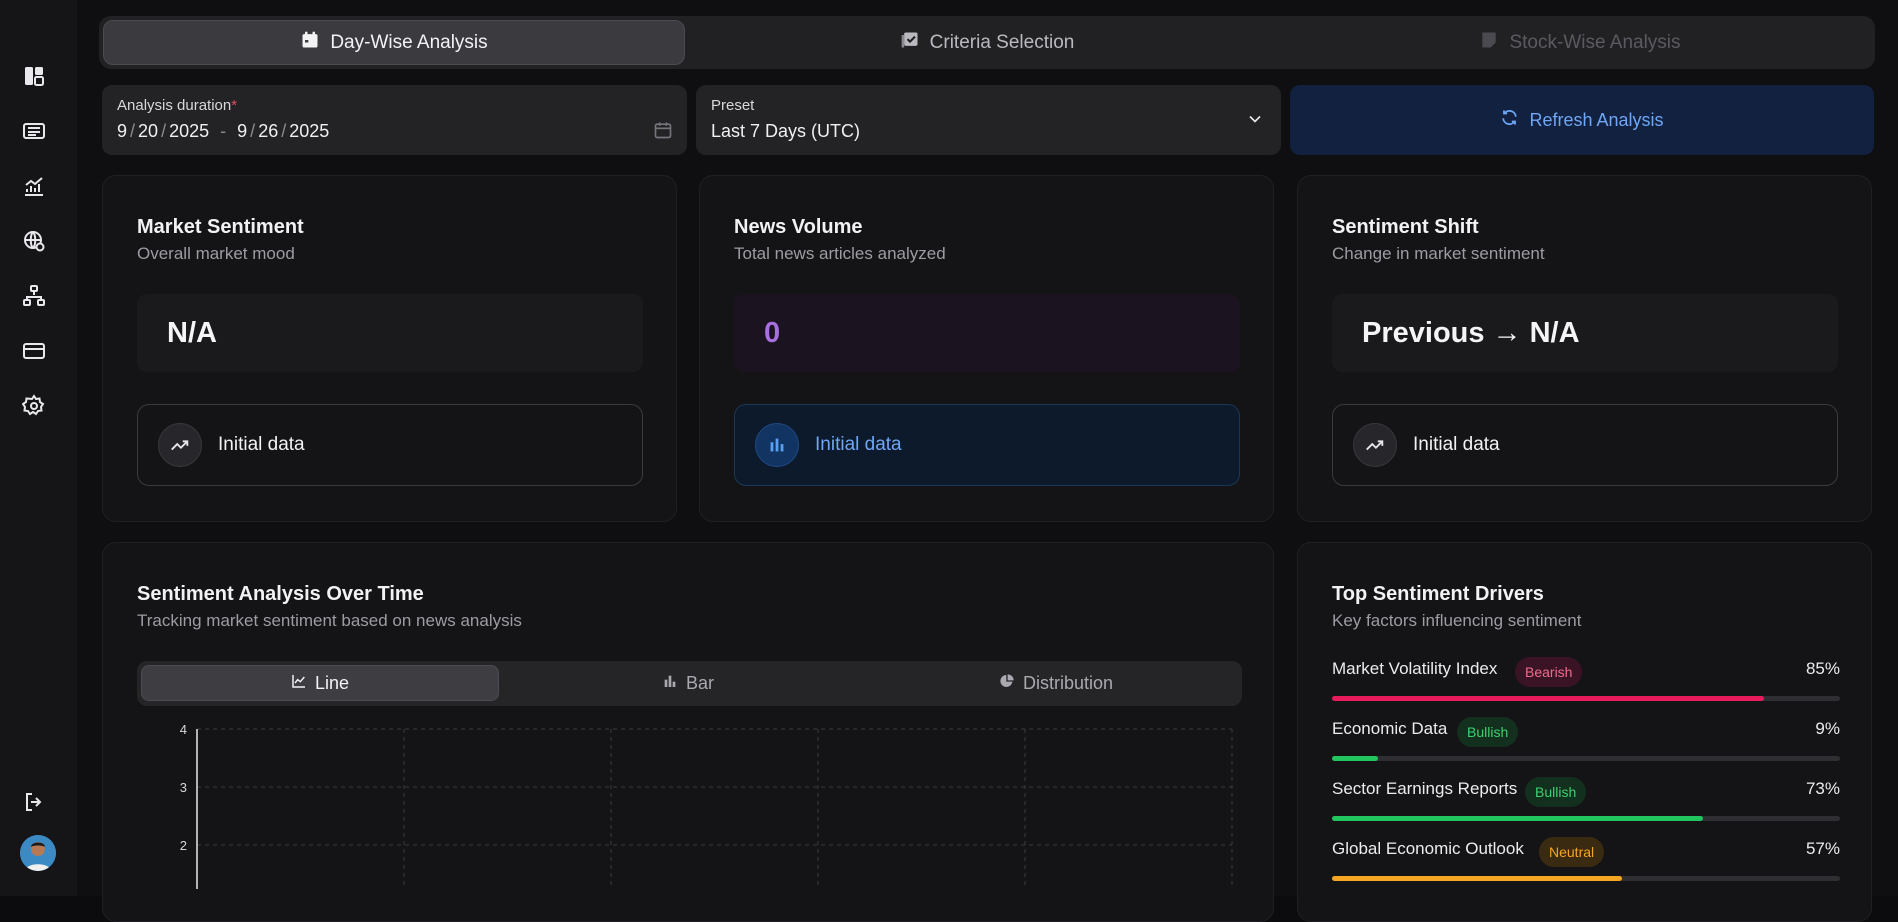 This screenshot has height=922, width=1898. Describe the element at coordinates (1585, 333) in the screenshot. I see `sentiment-shift-value: Previous → N/A` at that location.